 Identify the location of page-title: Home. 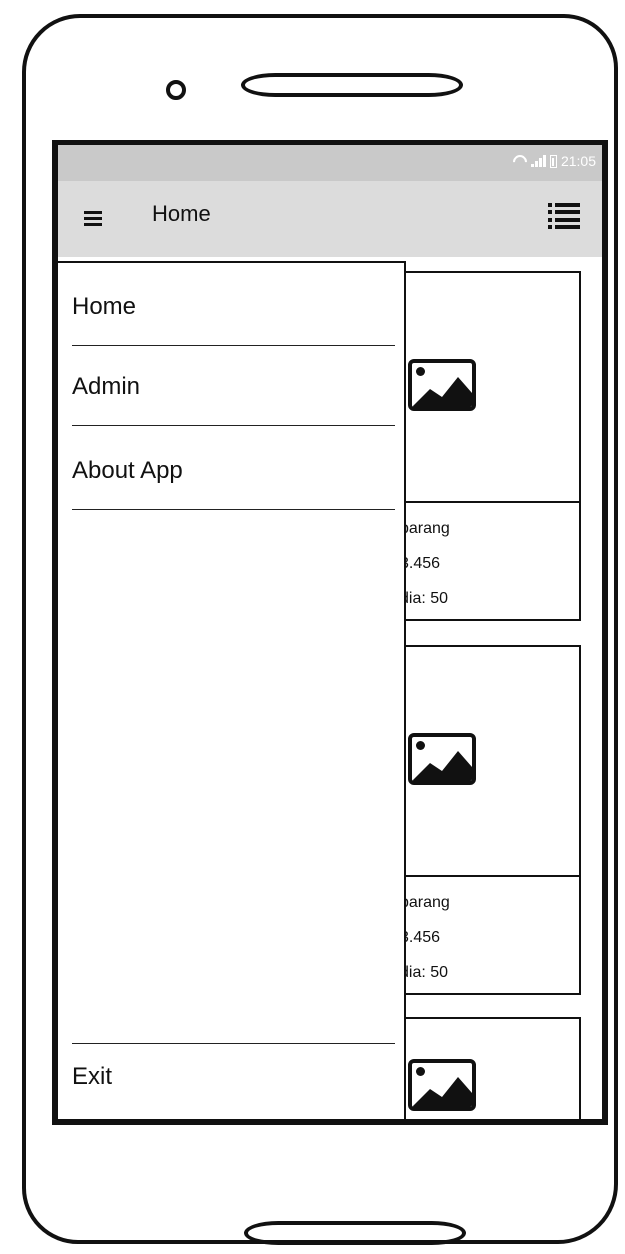
(181, 213).